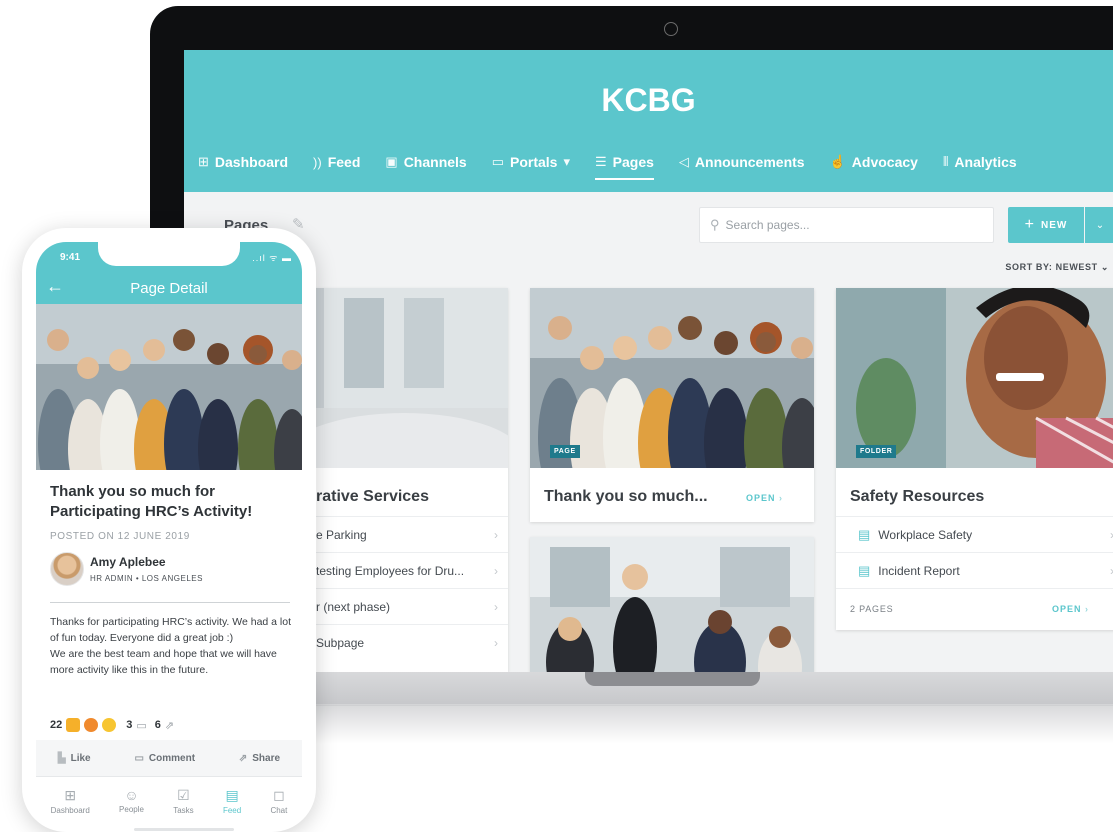 This screenshot has height=832, width=1113. Describe the element at coordinates (344, 162) in the screenshot. I see `nav-label: Feed` at that location.